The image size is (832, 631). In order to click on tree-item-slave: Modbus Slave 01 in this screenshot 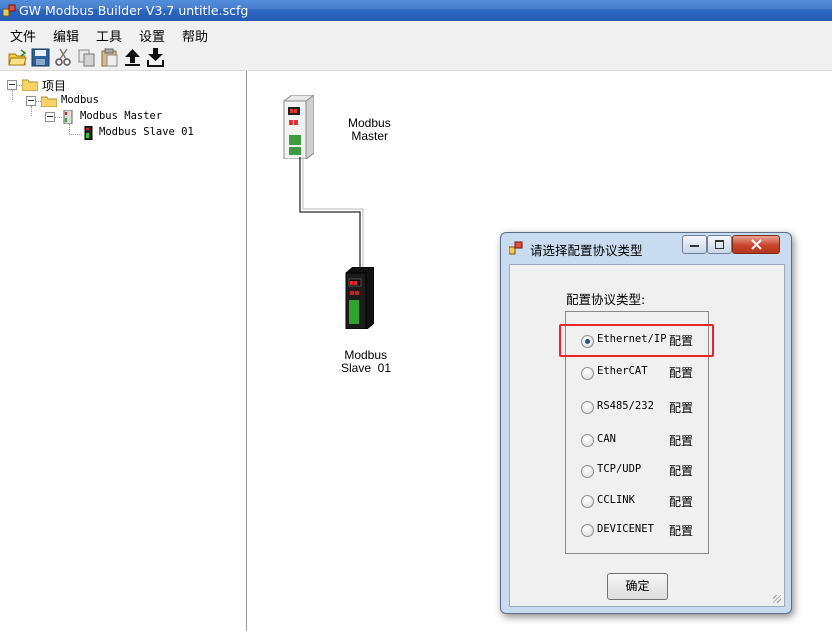, I will do `click(146, 132)`.